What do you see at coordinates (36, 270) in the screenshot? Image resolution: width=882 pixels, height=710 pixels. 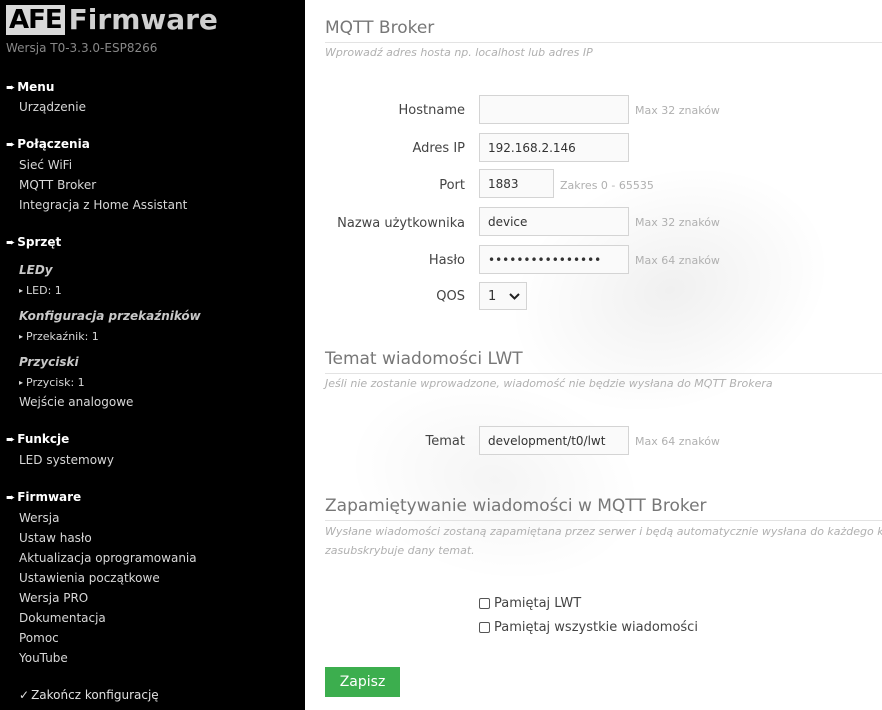 I see `sidebar-group-leds: LEDy` at bounding box center [36, 270].